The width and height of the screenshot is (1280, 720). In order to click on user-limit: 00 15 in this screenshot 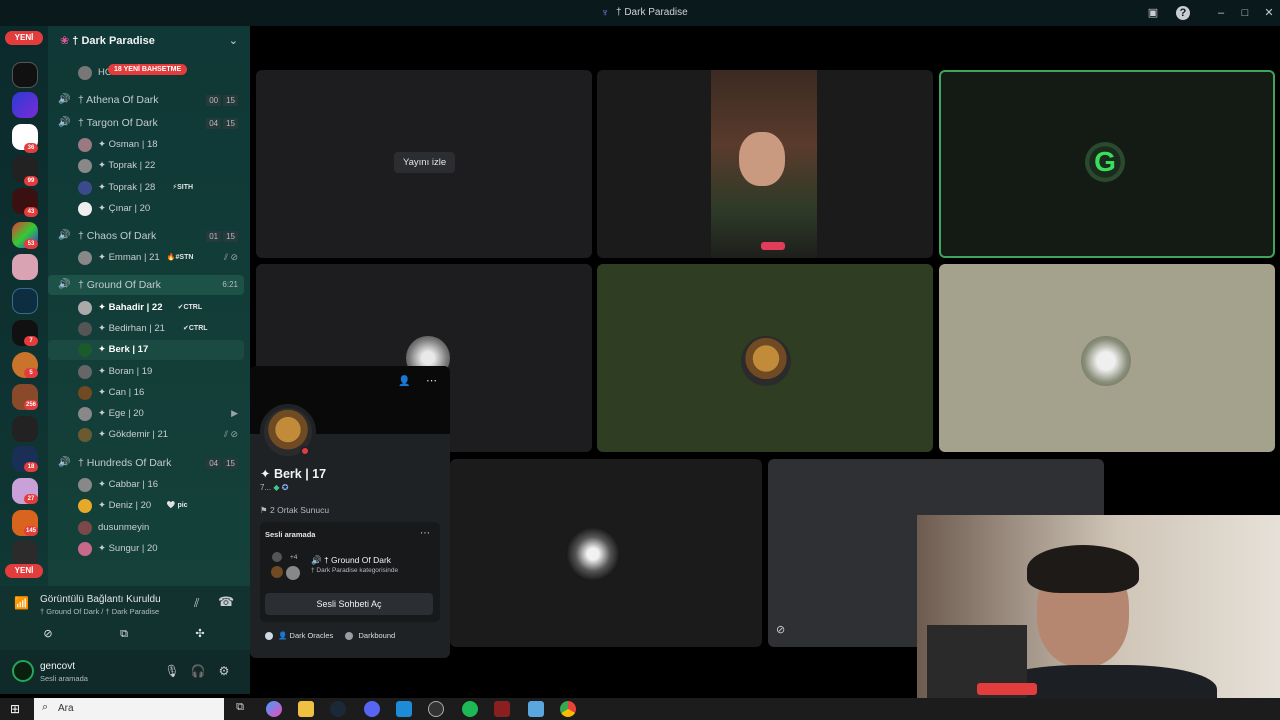, I will do `click(221, 100)`.